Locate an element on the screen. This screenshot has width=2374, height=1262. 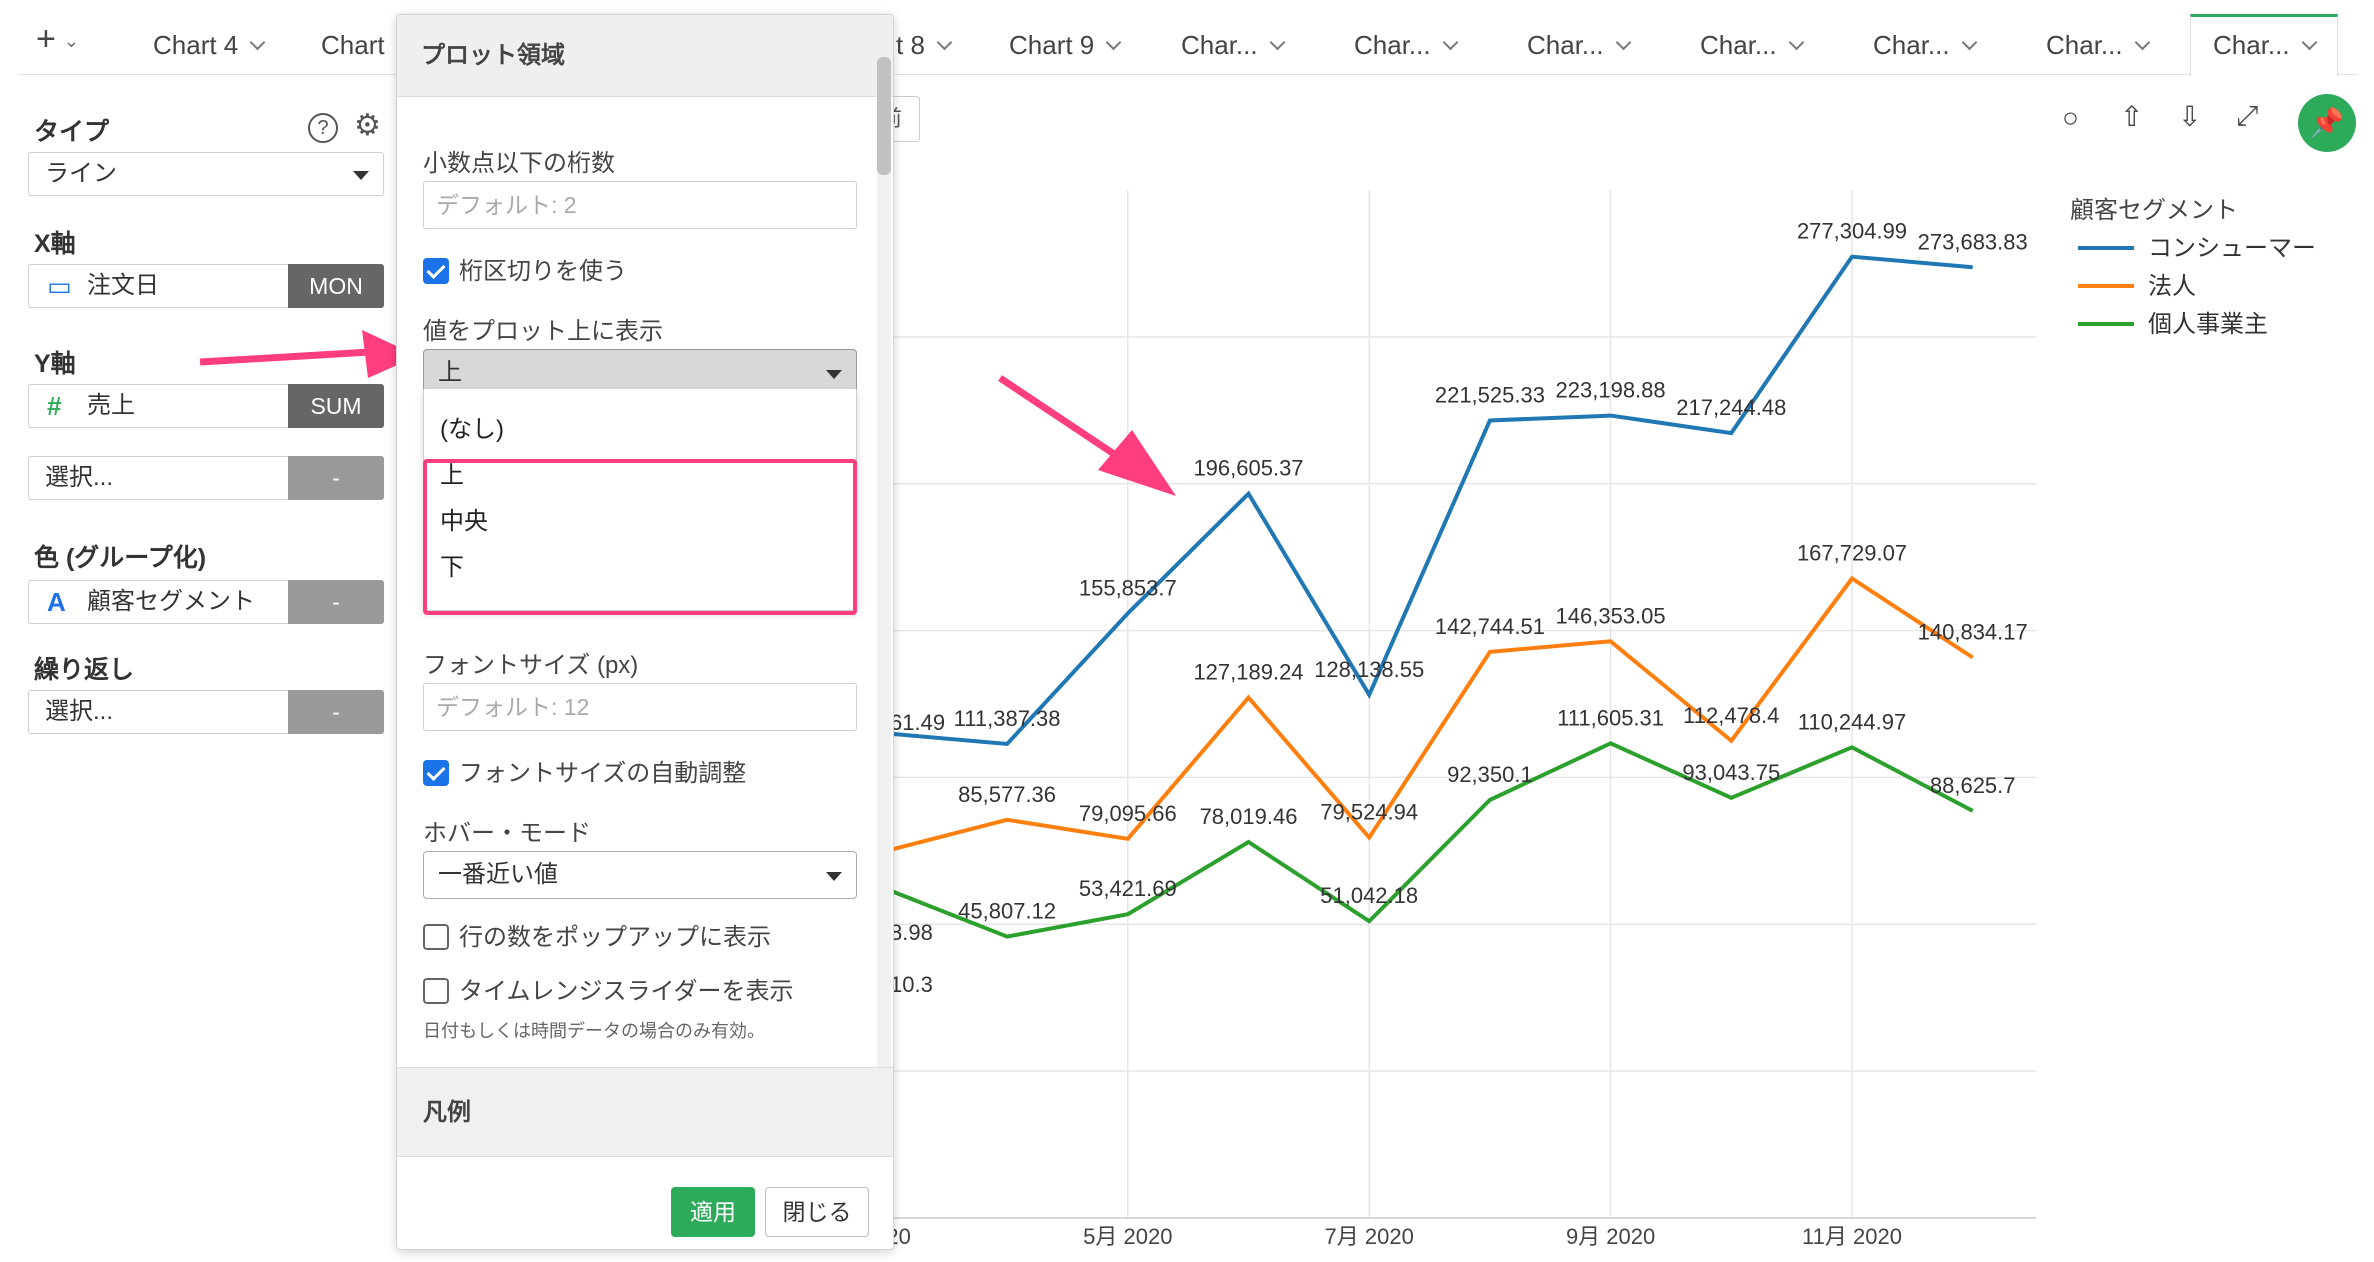
pin-icon: 📌 is located at coordinates (2327, 123).